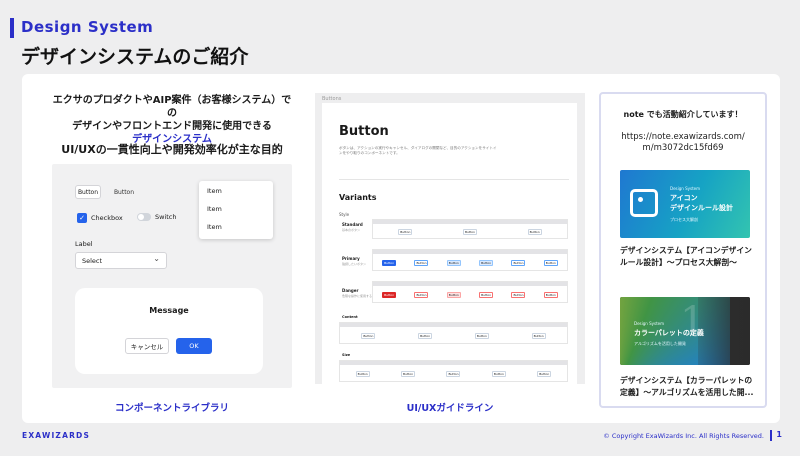 The width and height of the screenshot is (800, 456). Describe the element at coordinates (779, 434) in the screenshot. I see `page-number: 1` at that location.